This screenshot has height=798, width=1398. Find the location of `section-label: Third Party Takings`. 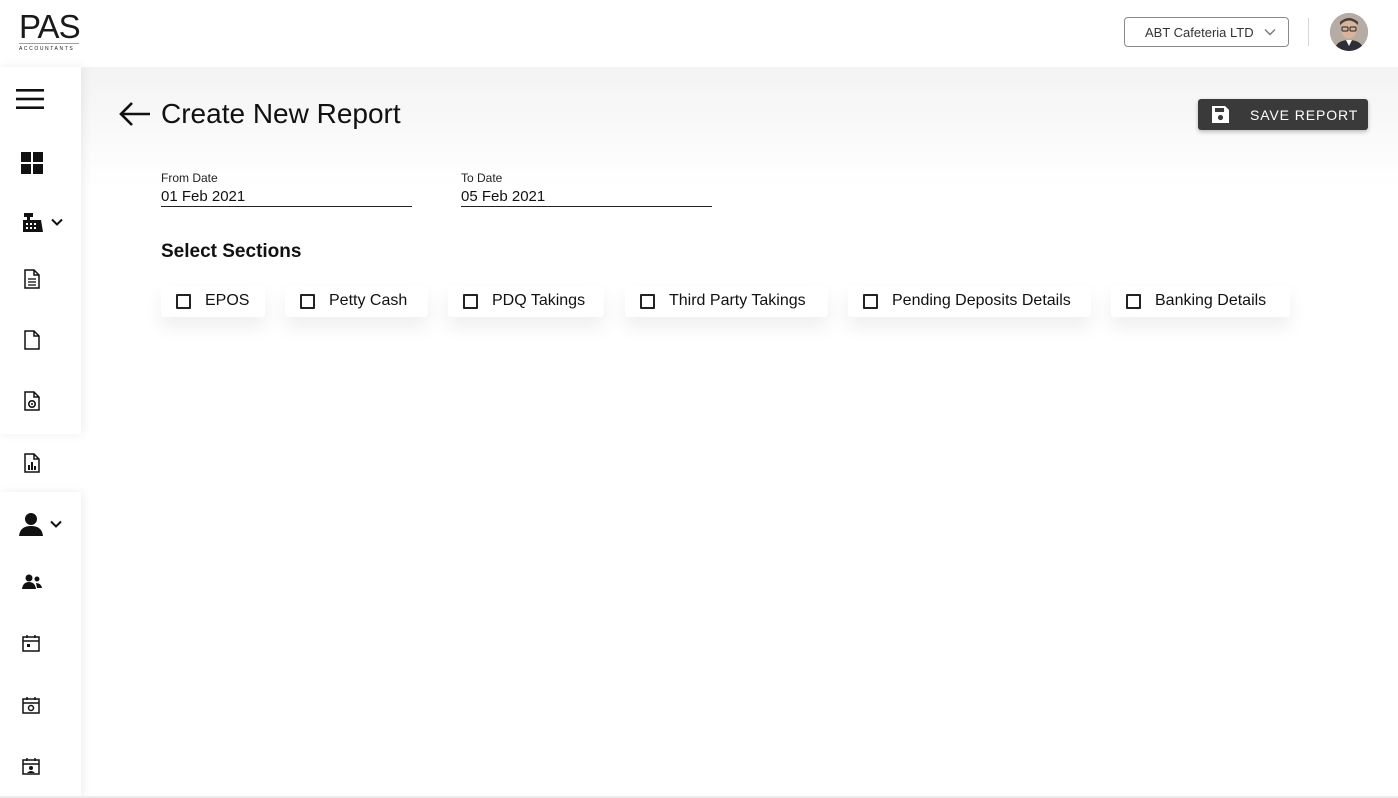

section-label: Third Party Takings is located at coordinates (737, 300).